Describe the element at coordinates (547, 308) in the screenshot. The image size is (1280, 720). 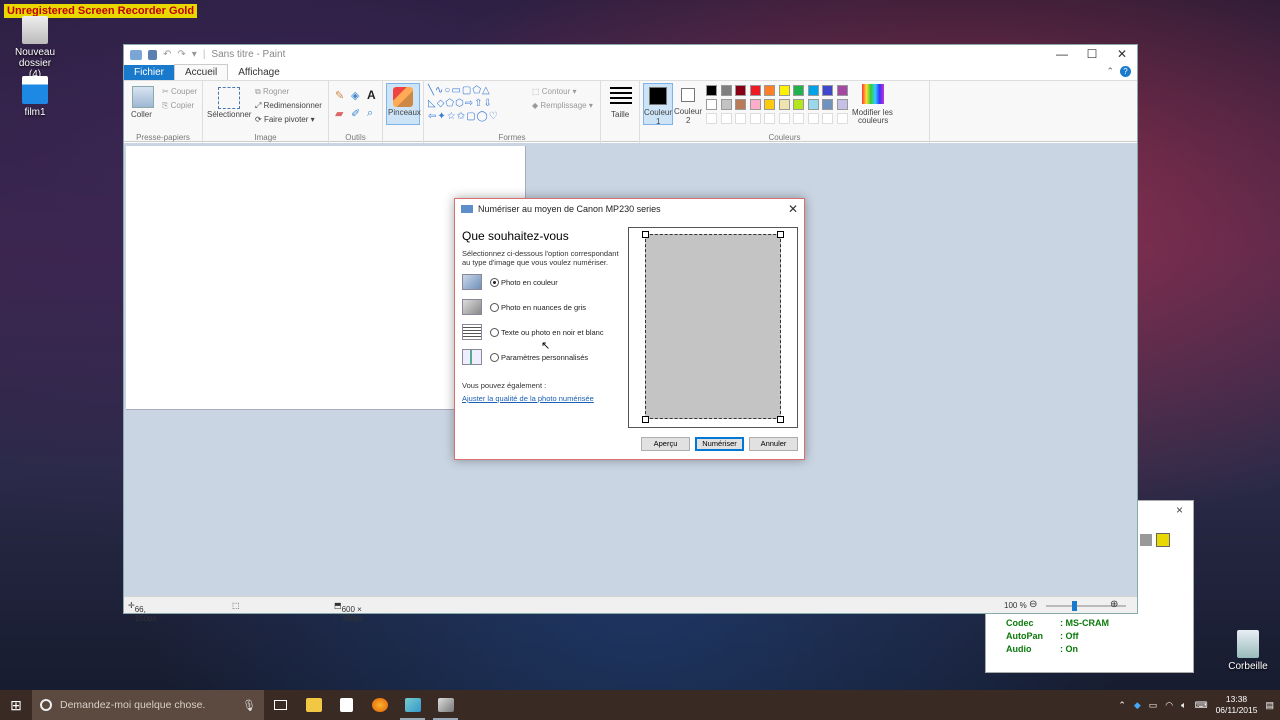
I see `option-grayscale-photo: Photo en nuances de gris` at that location.